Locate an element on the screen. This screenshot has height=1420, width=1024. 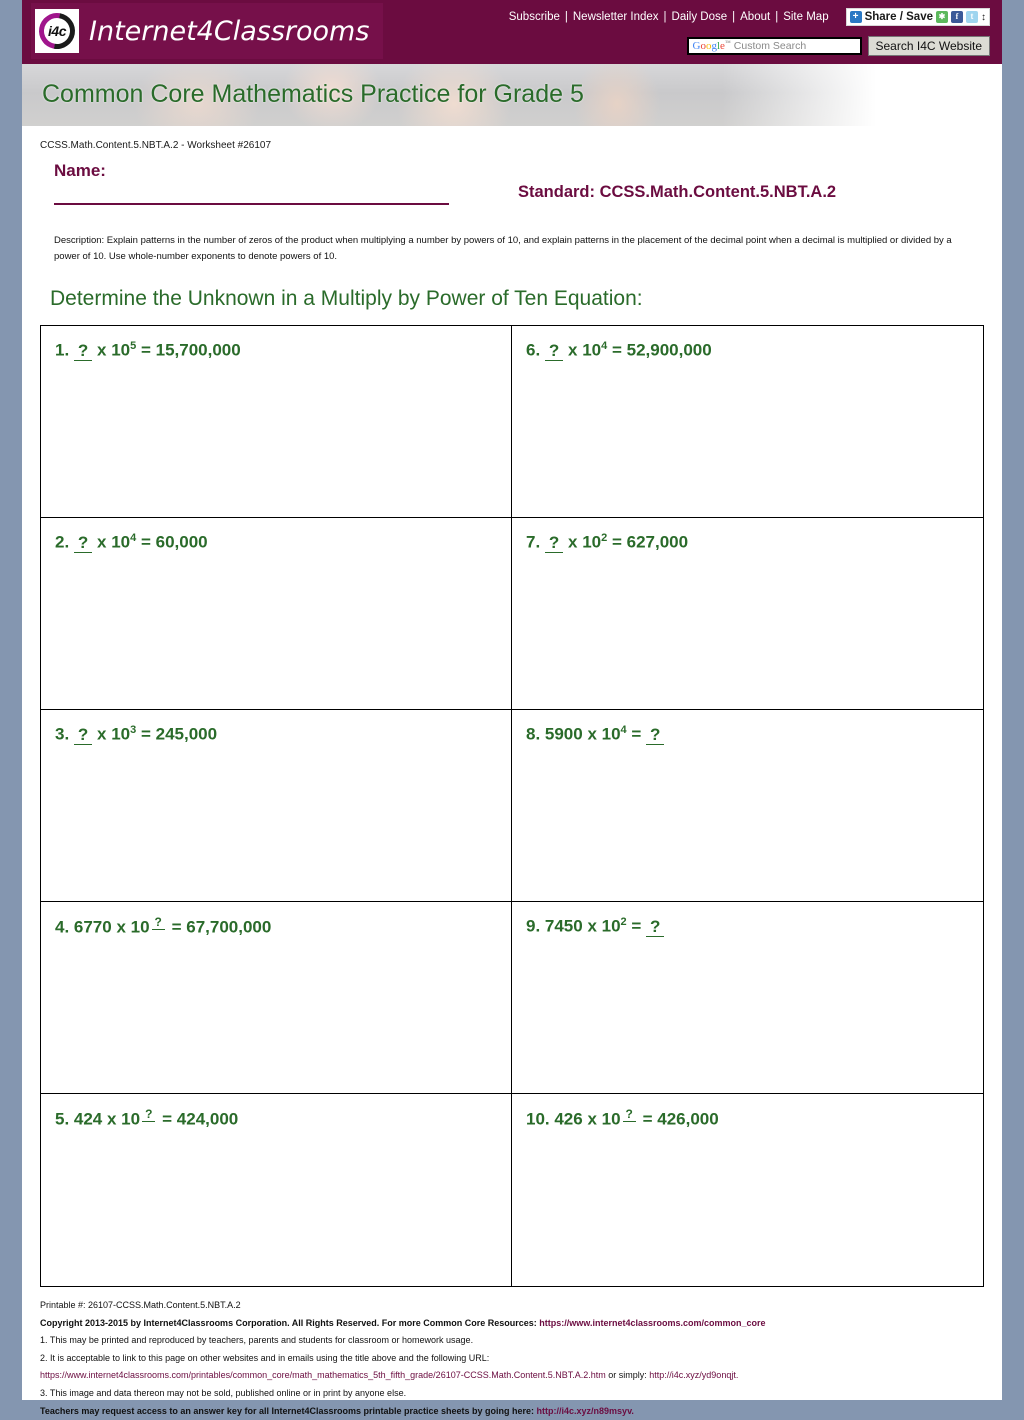
problem-10-expression: 10. 426 x 10? = 426,000 is located at coordinates (622, 1118).